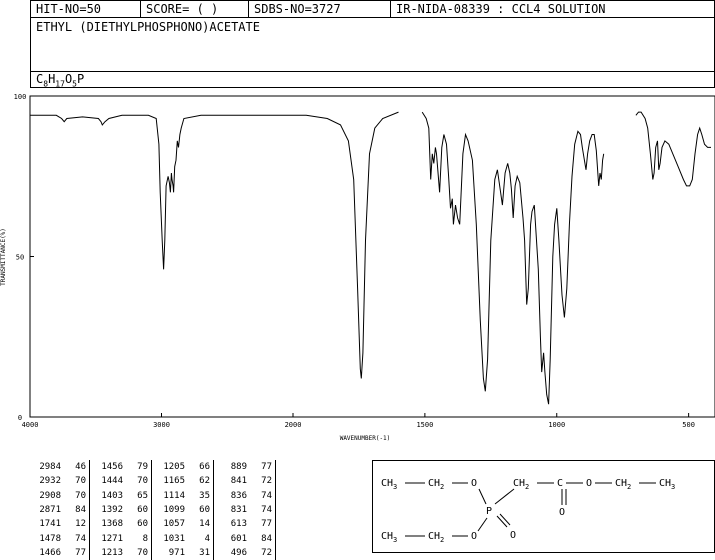  What do you see at coordinates (20, 97) in the screenshot?
I see `y-tick-label: 100` at bounding box center [20, 97].